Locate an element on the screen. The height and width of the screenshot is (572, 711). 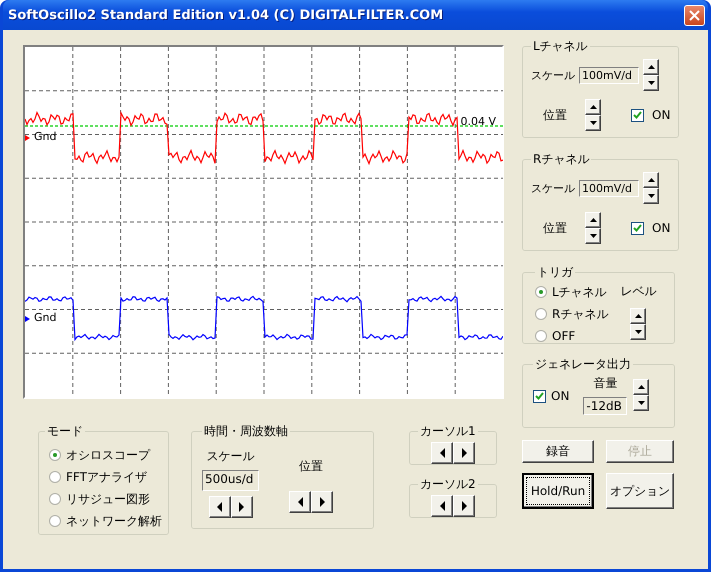
option-label: リサジュー図形 is located at coordinates (108, 499).